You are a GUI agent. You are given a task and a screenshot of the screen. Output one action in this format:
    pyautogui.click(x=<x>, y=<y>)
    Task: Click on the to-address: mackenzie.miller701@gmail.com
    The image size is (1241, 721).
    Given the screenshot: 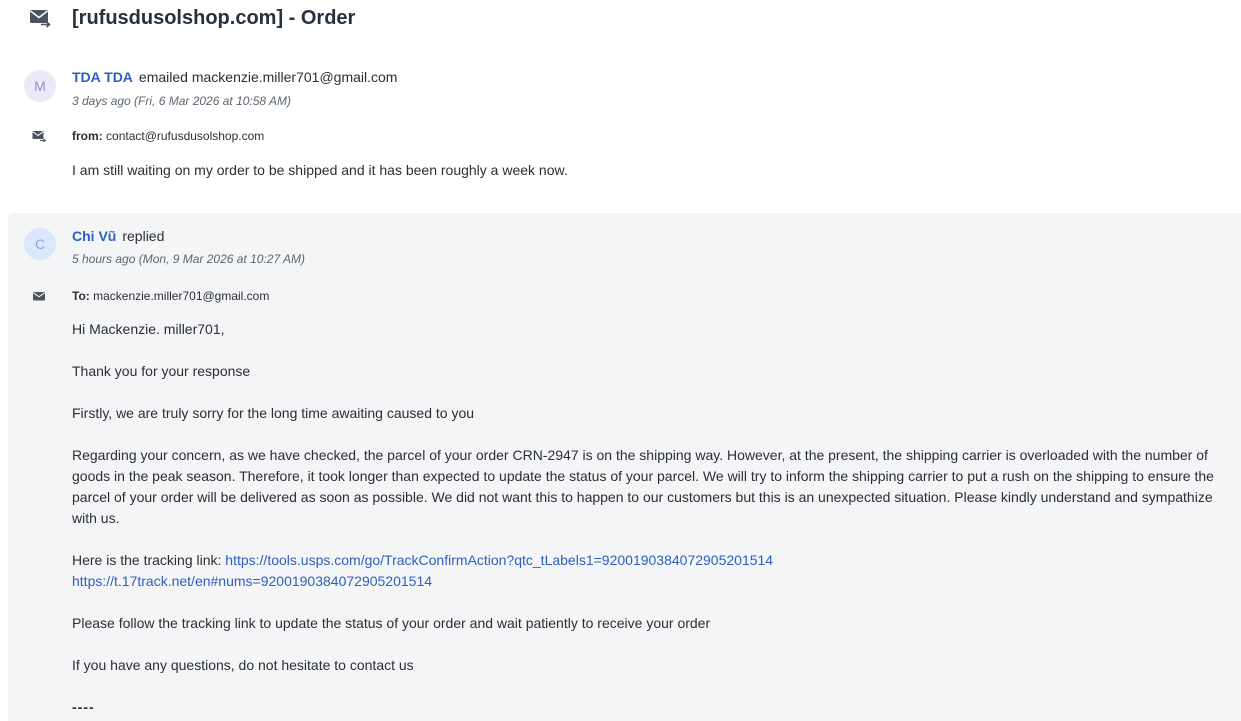 What is the action you would take?
    pyautogui.click(x=181, y=296)
    